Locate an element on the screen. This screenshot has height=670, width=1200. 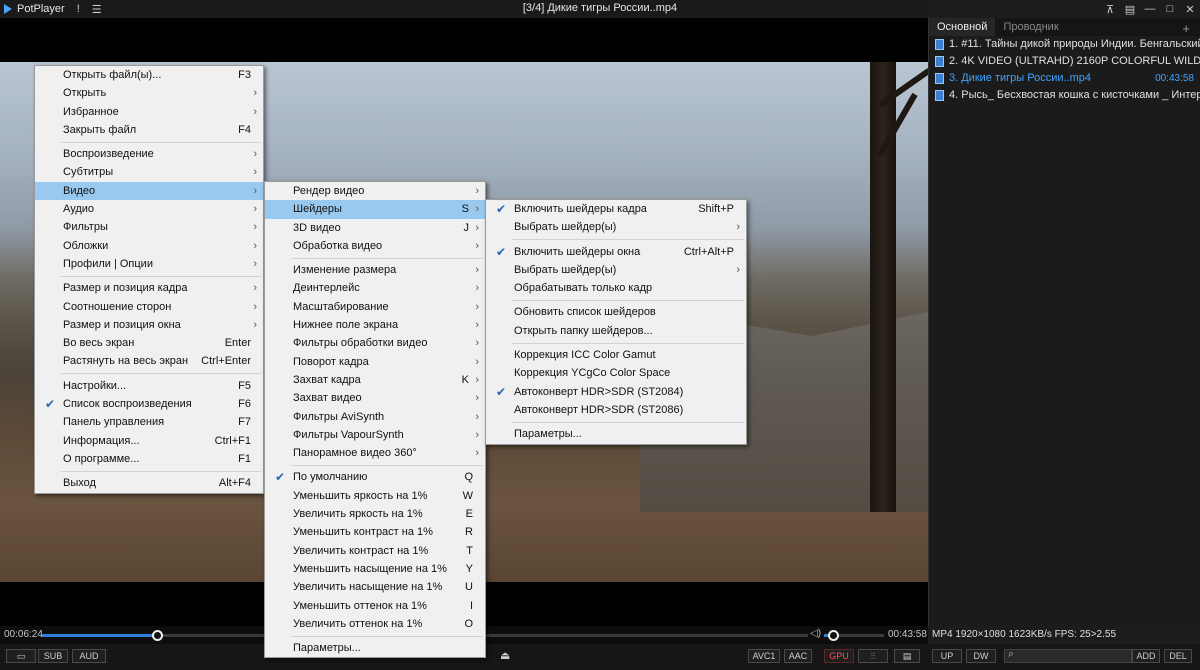
add-tab-button: + is located at coordinates (1186, 28).